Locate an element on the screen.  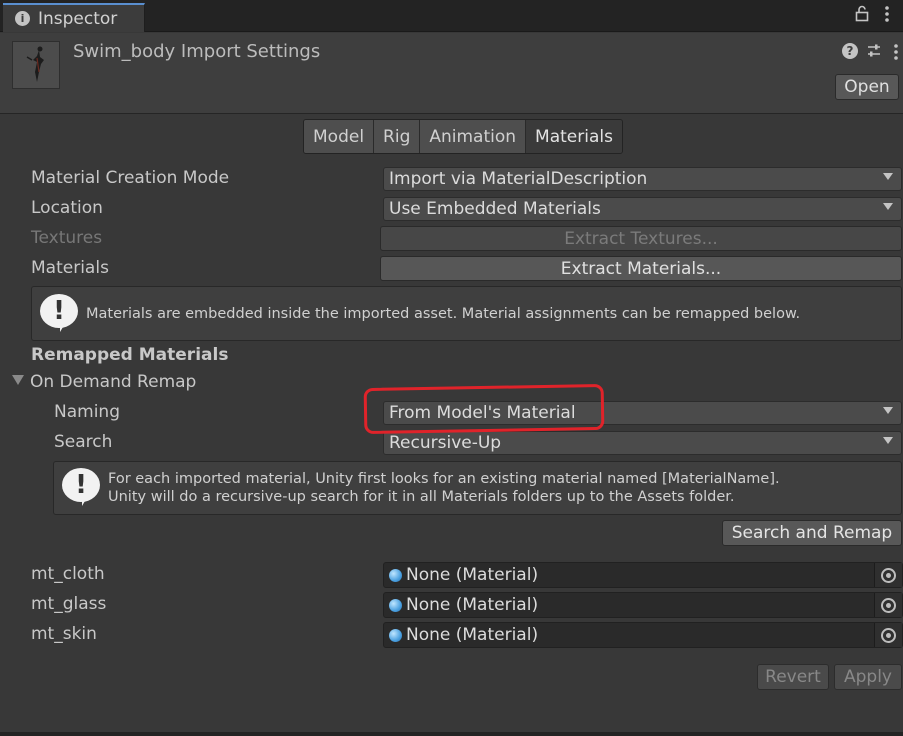
material-creation-mode-value: Import via MaterialDescription is located at coordinates (518, 179).